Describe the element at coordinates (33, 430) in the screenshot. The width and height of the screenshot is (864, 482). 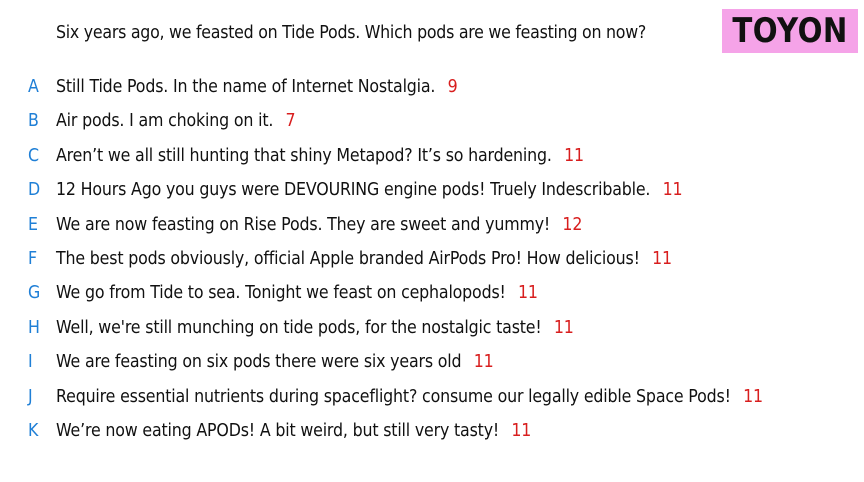
I see `answer-letter: K` at that location.